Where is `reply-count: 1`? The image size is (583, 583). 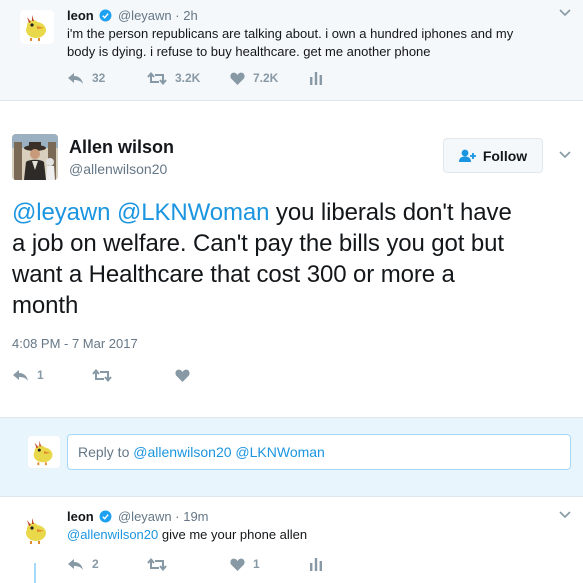 reply-count: 1 is located at coordinates (40, 375).